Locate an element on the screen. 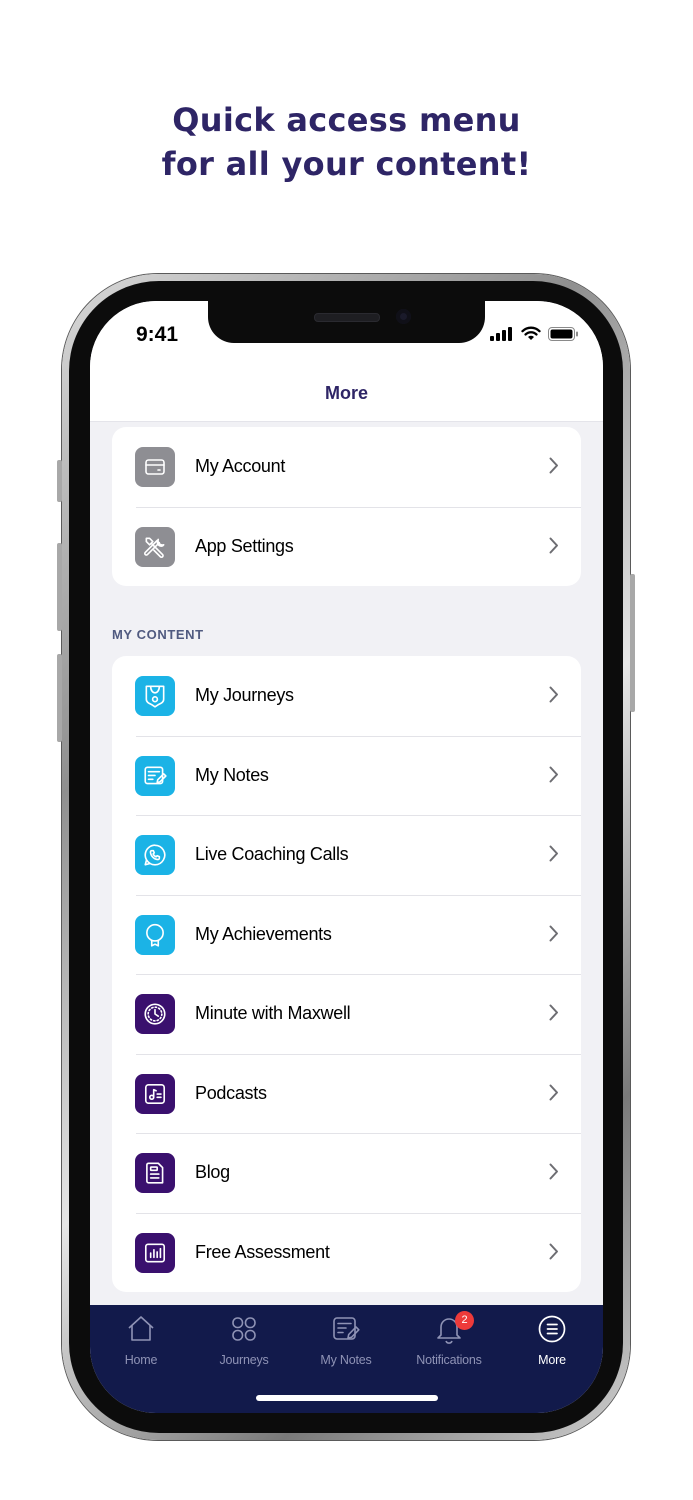 The height and width of the screenshot is (1500, 693). menu-item-live-coaching-calls: Live Coaching Calls is located at coordinates (346, 855).